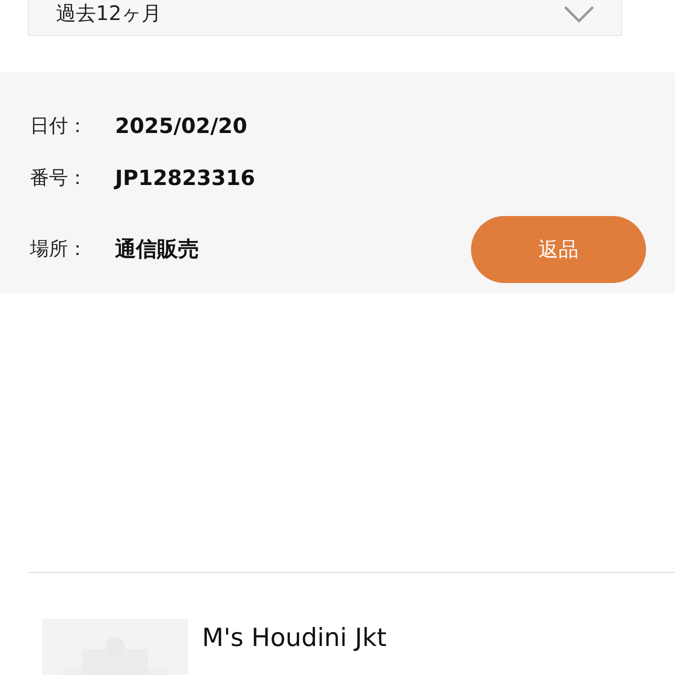  What do you see at coordinates (59, 126) in the screenshot?
I see `field-label: 日付：` at bounding box center [59, 126].